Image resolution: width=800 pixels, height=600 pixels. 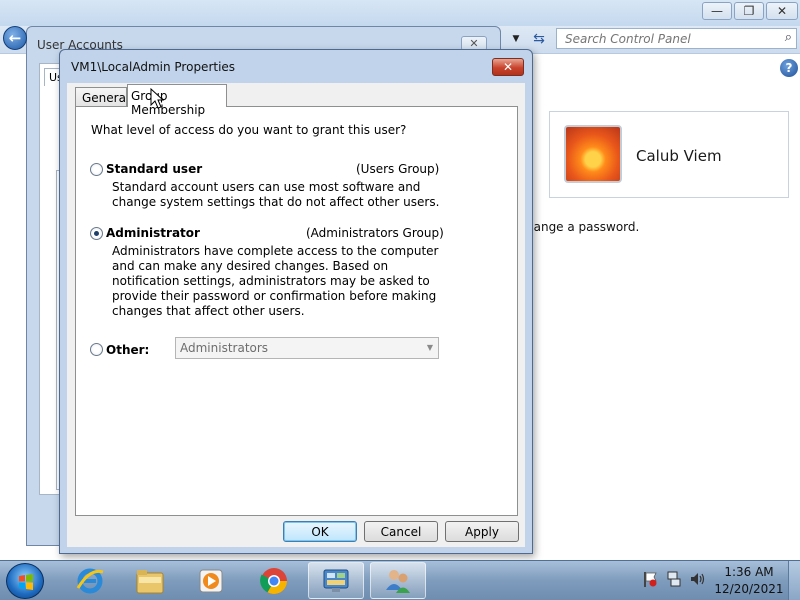 I want to click on apply-button: Apply, so click(x=482, y=531).